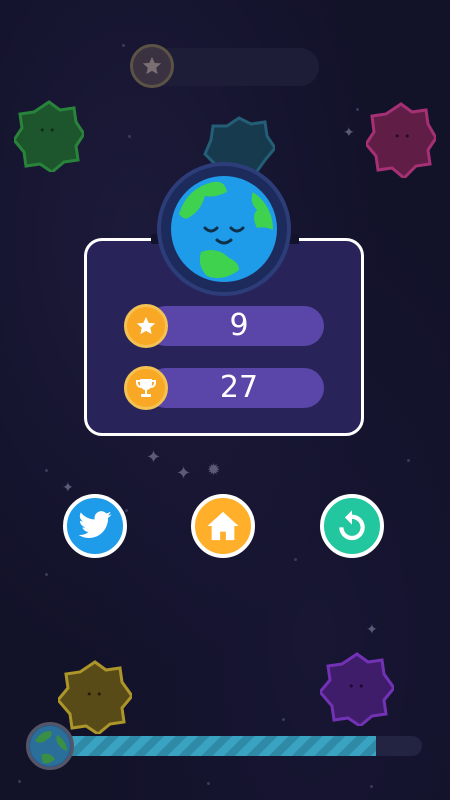 This screenshot has width=450, height=800. I want to click on replay-button, so click(352, 526).